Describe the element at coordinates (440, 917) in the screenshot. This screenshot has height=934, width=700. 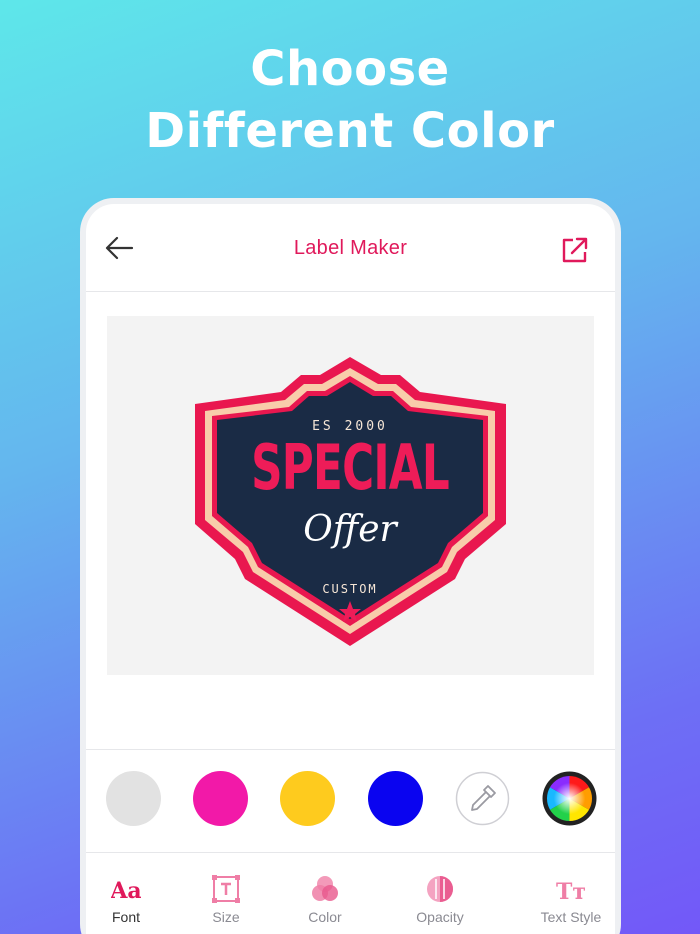
I see `tool-label: Opacity` at that location.